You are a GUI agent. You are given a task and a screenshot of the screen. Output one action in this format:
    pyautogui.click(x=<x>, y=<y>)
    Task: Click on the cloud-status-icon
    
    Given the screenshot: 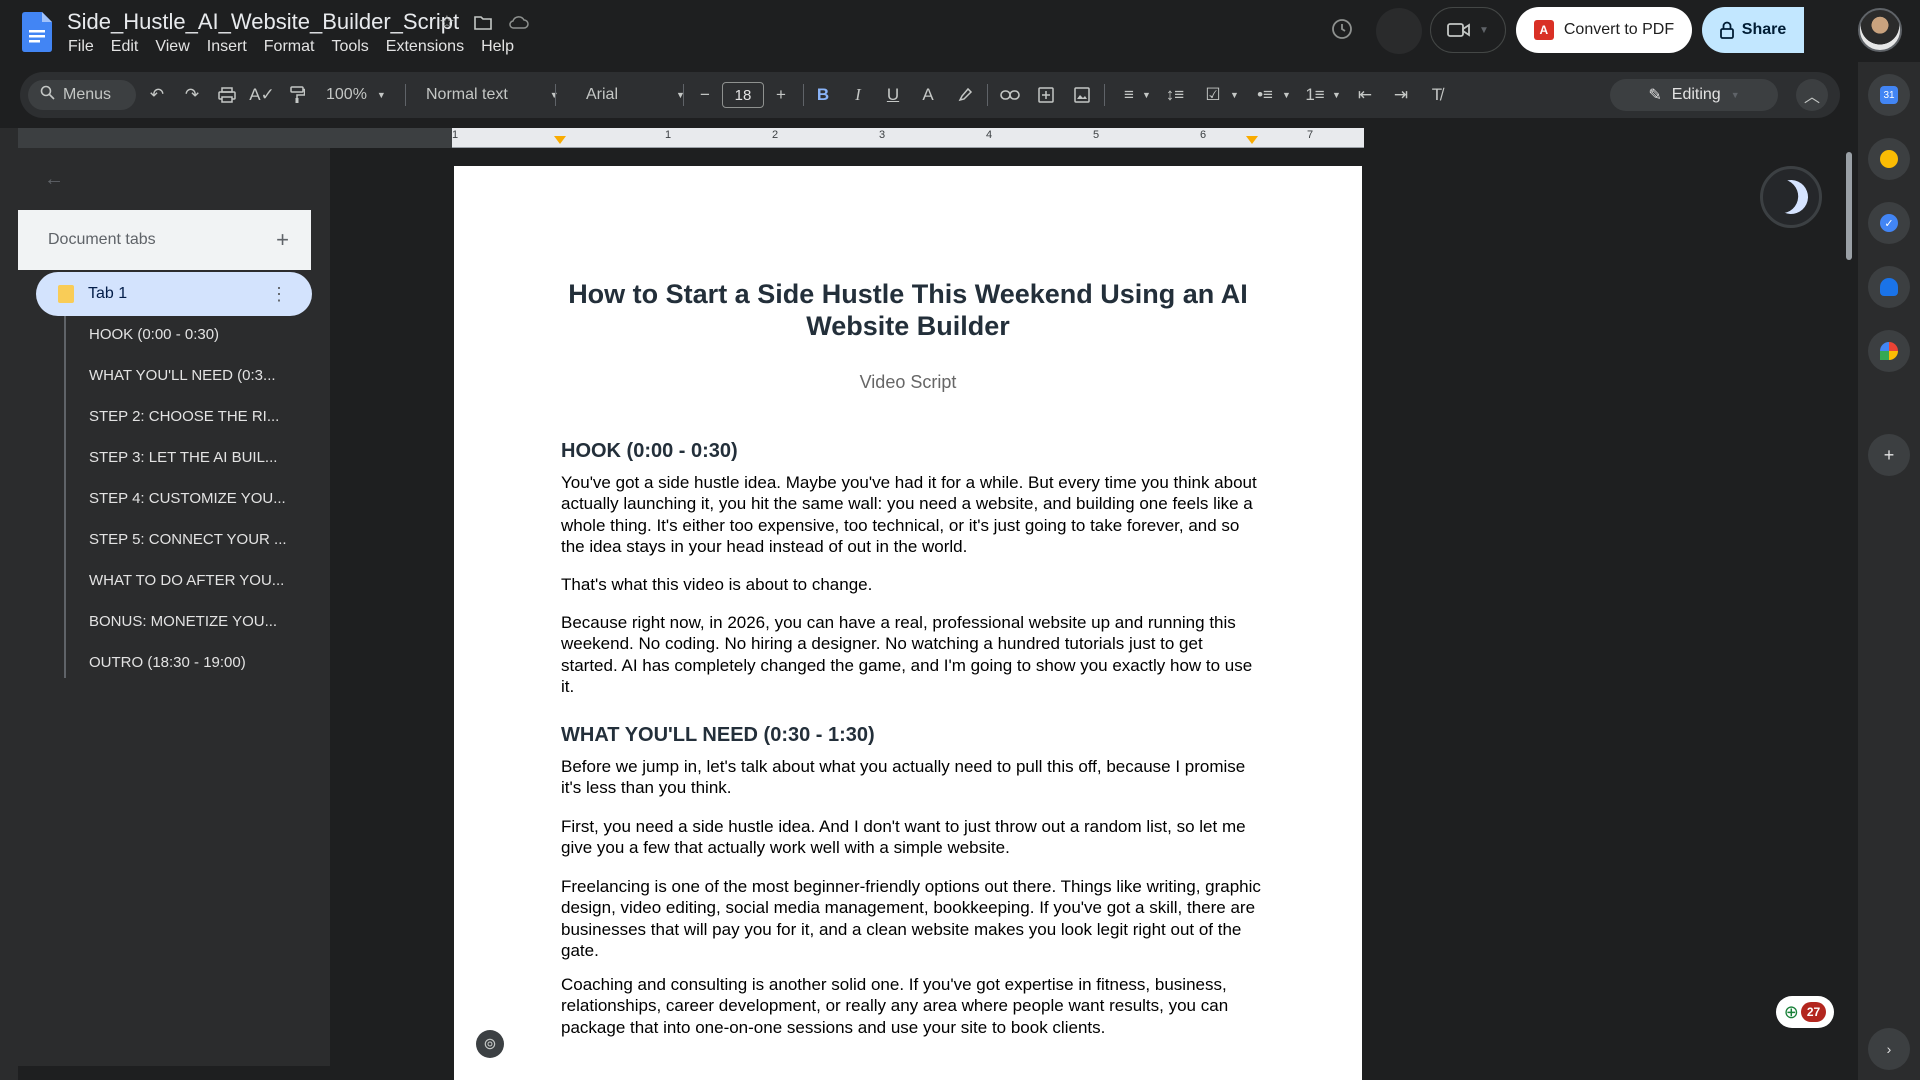 What is the action you would take?
    pyautogui.click(x=519, y=22)
    